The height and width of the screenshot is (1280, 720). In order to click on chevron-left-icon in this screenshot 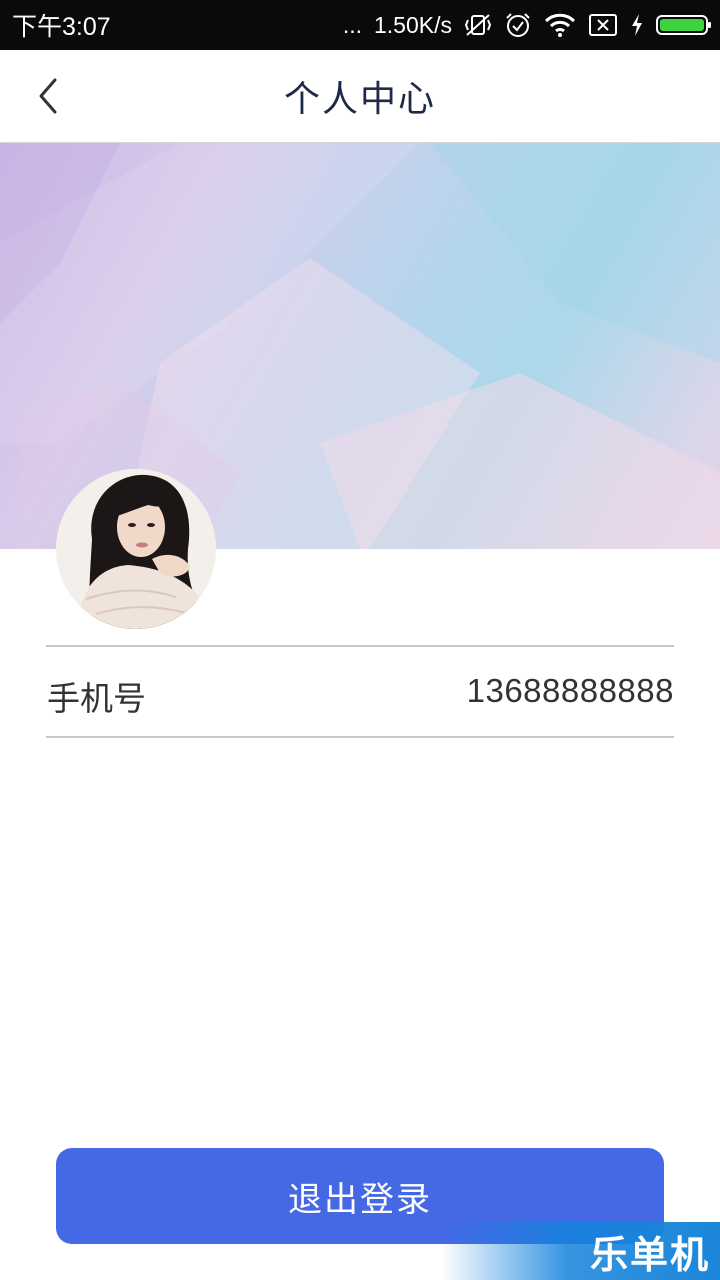, I will do `click(48, 96)`.